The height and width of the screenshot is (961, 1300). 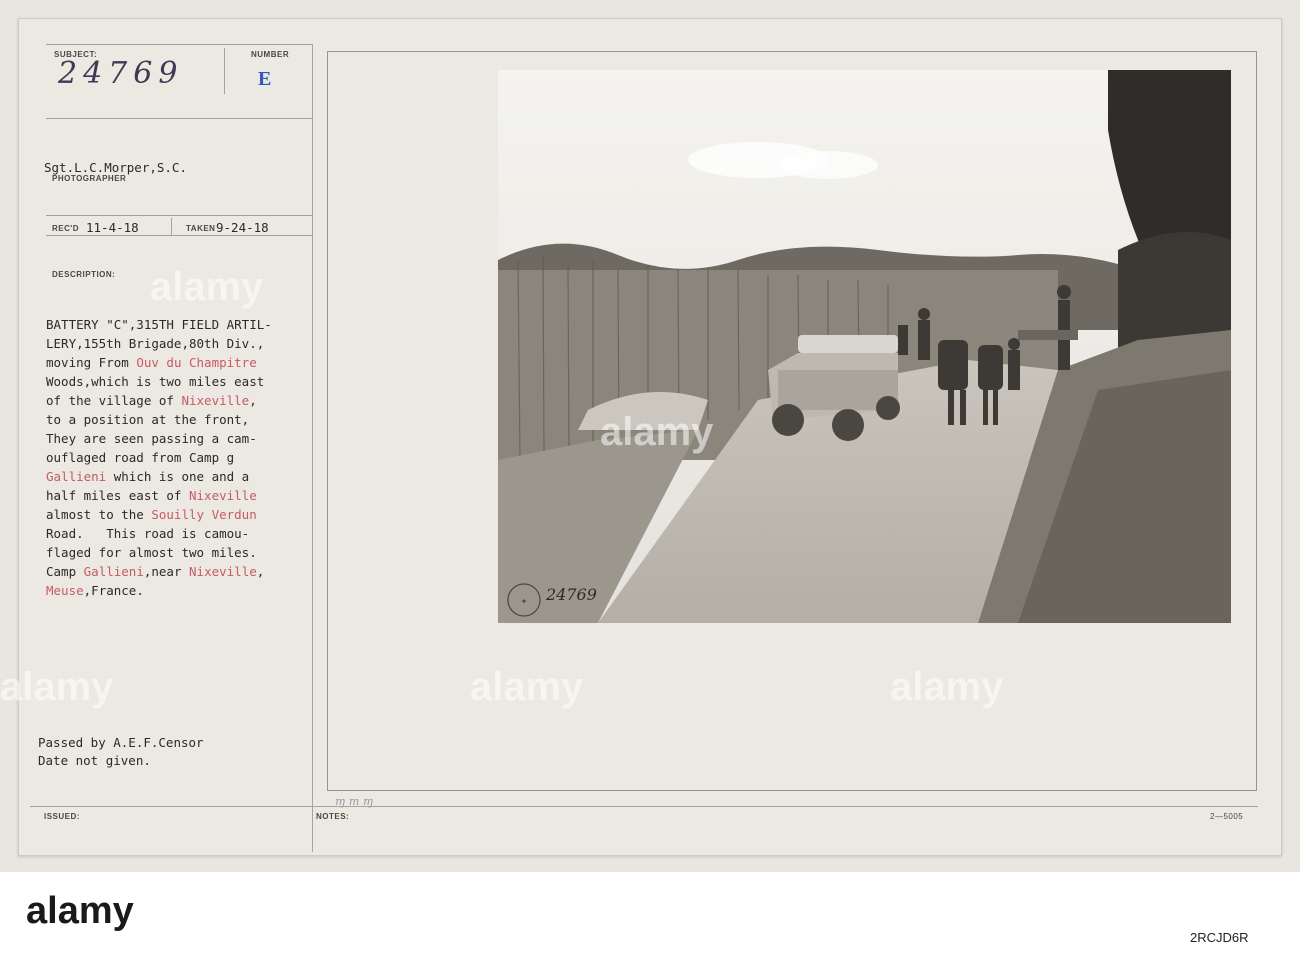 What do you see at coordinates (89, 178) in the screenshot?
I see `photographer-label: PHOTOGRAPHER` at bounding box center [89, 178].